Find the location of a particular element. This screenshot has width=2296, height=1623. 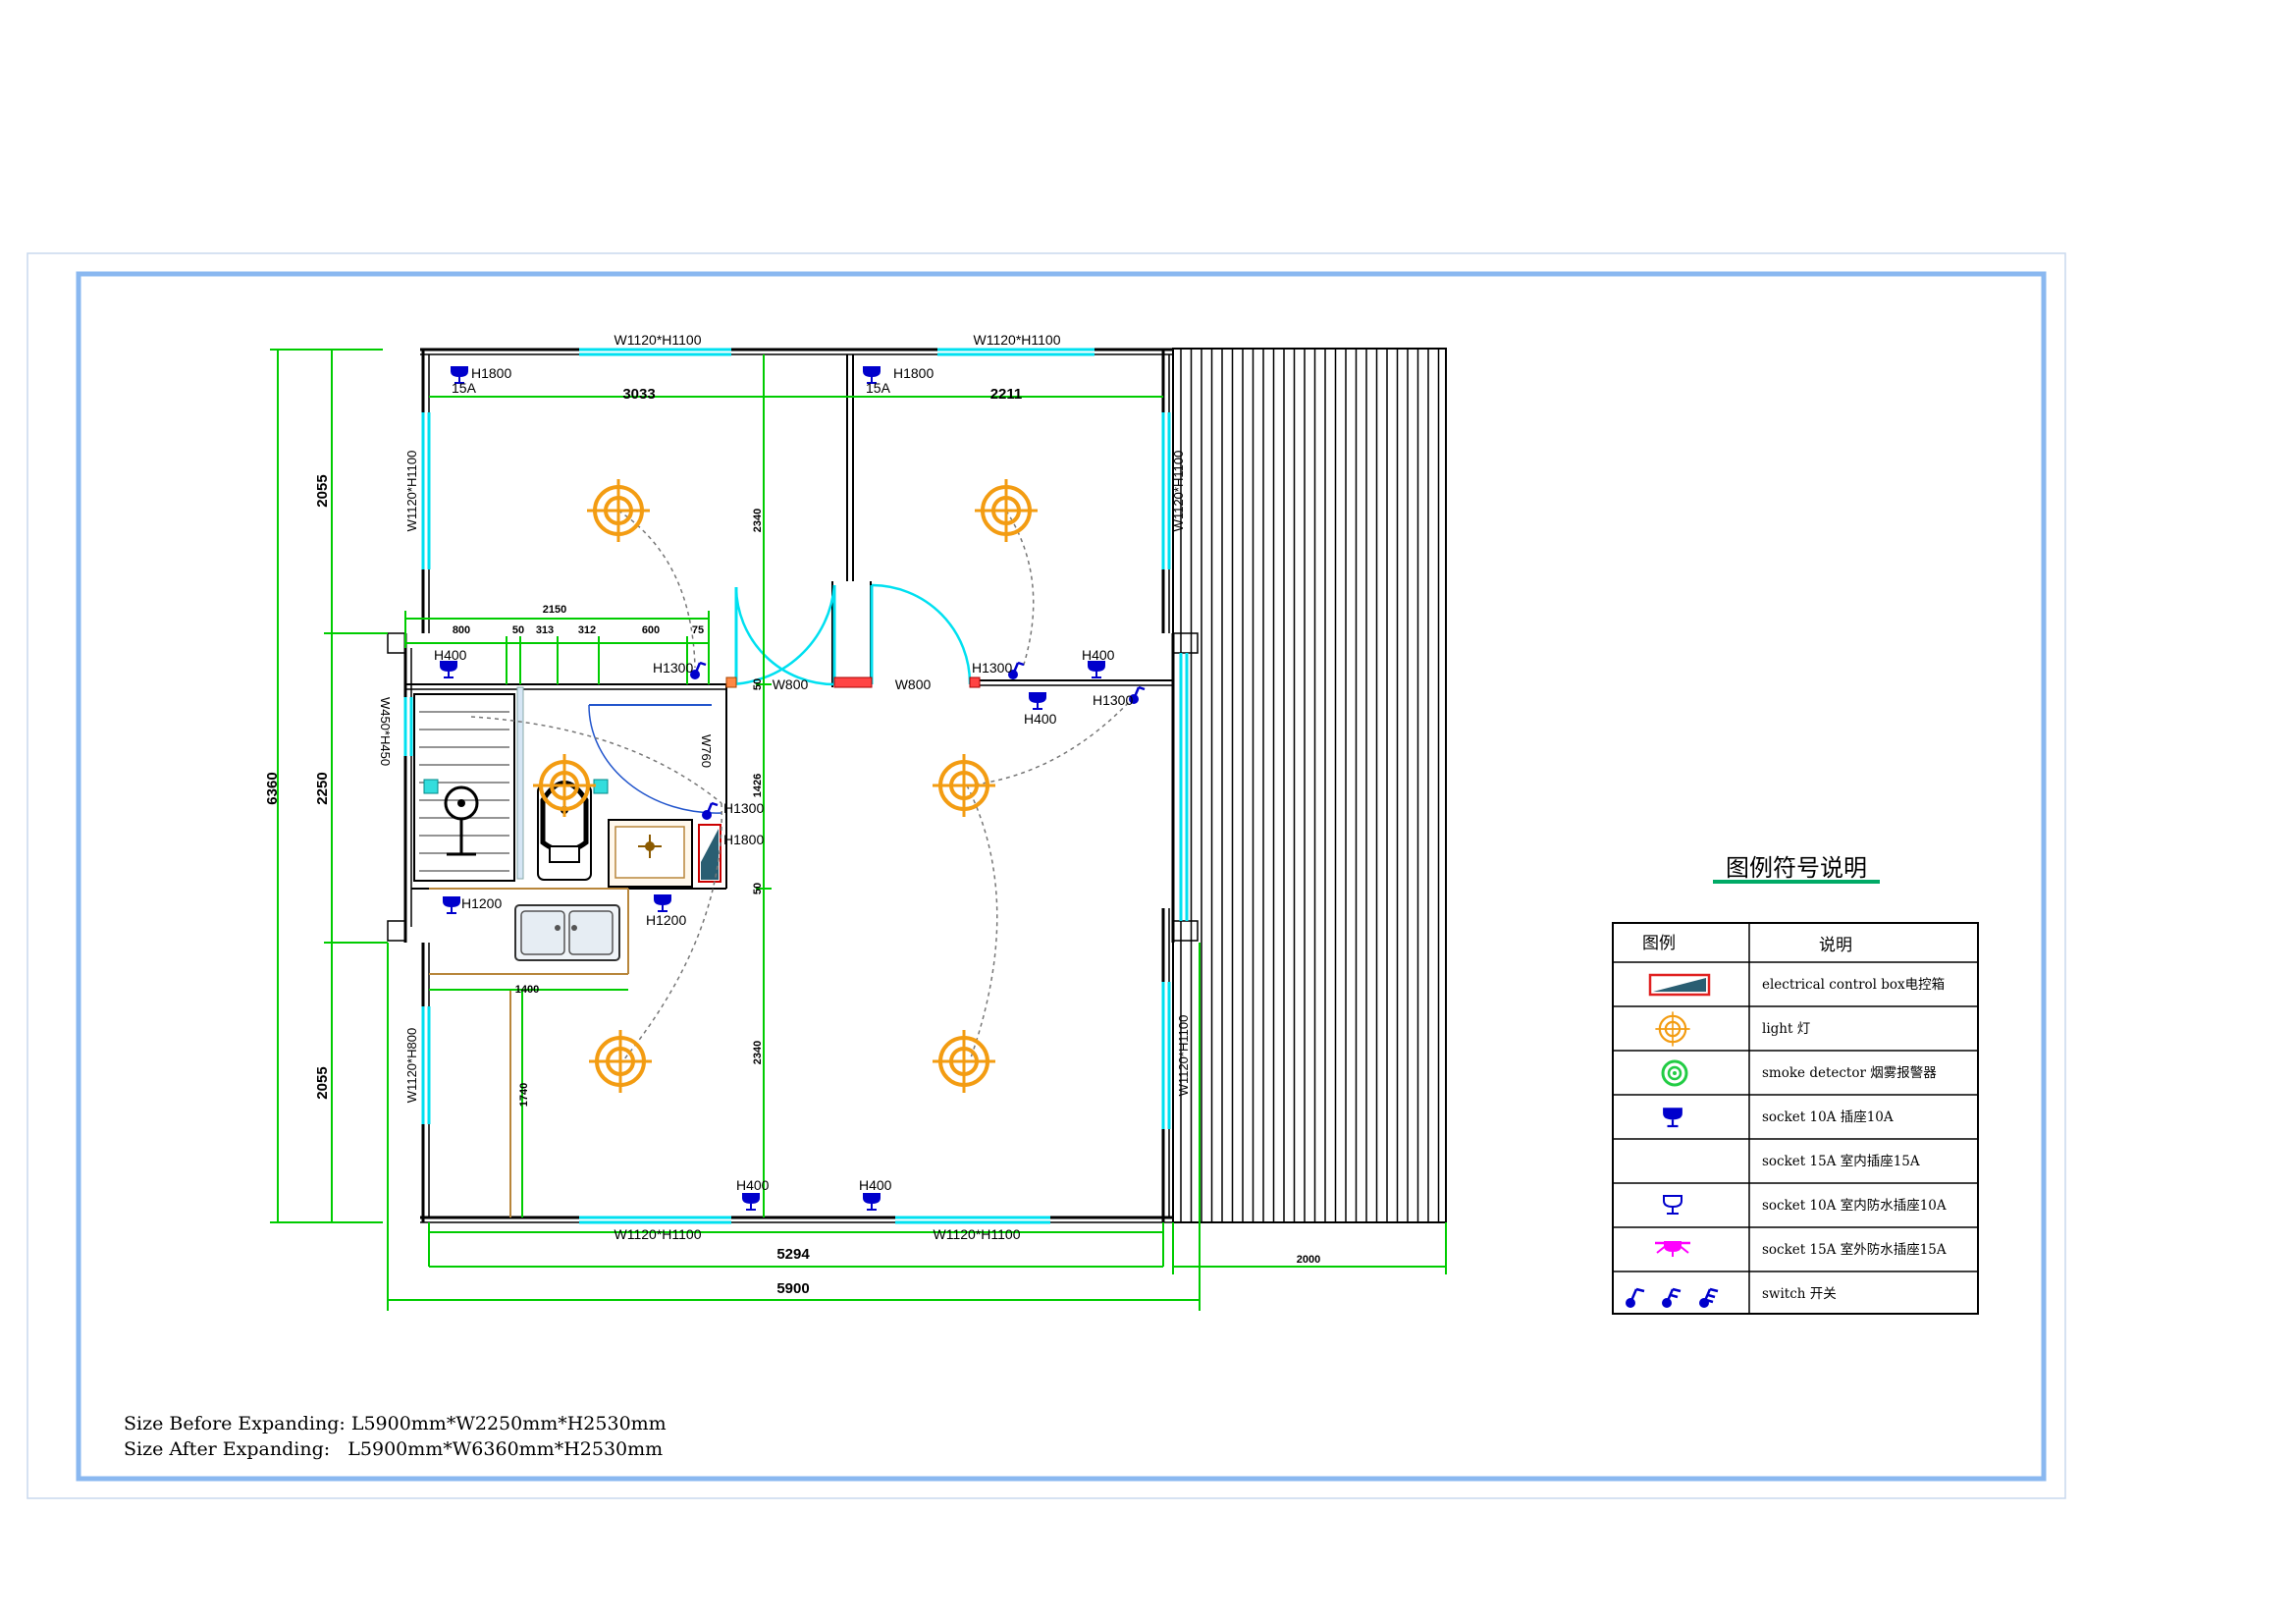

legend-col-symbol: 图例 is located at coordinates (1659, 943).